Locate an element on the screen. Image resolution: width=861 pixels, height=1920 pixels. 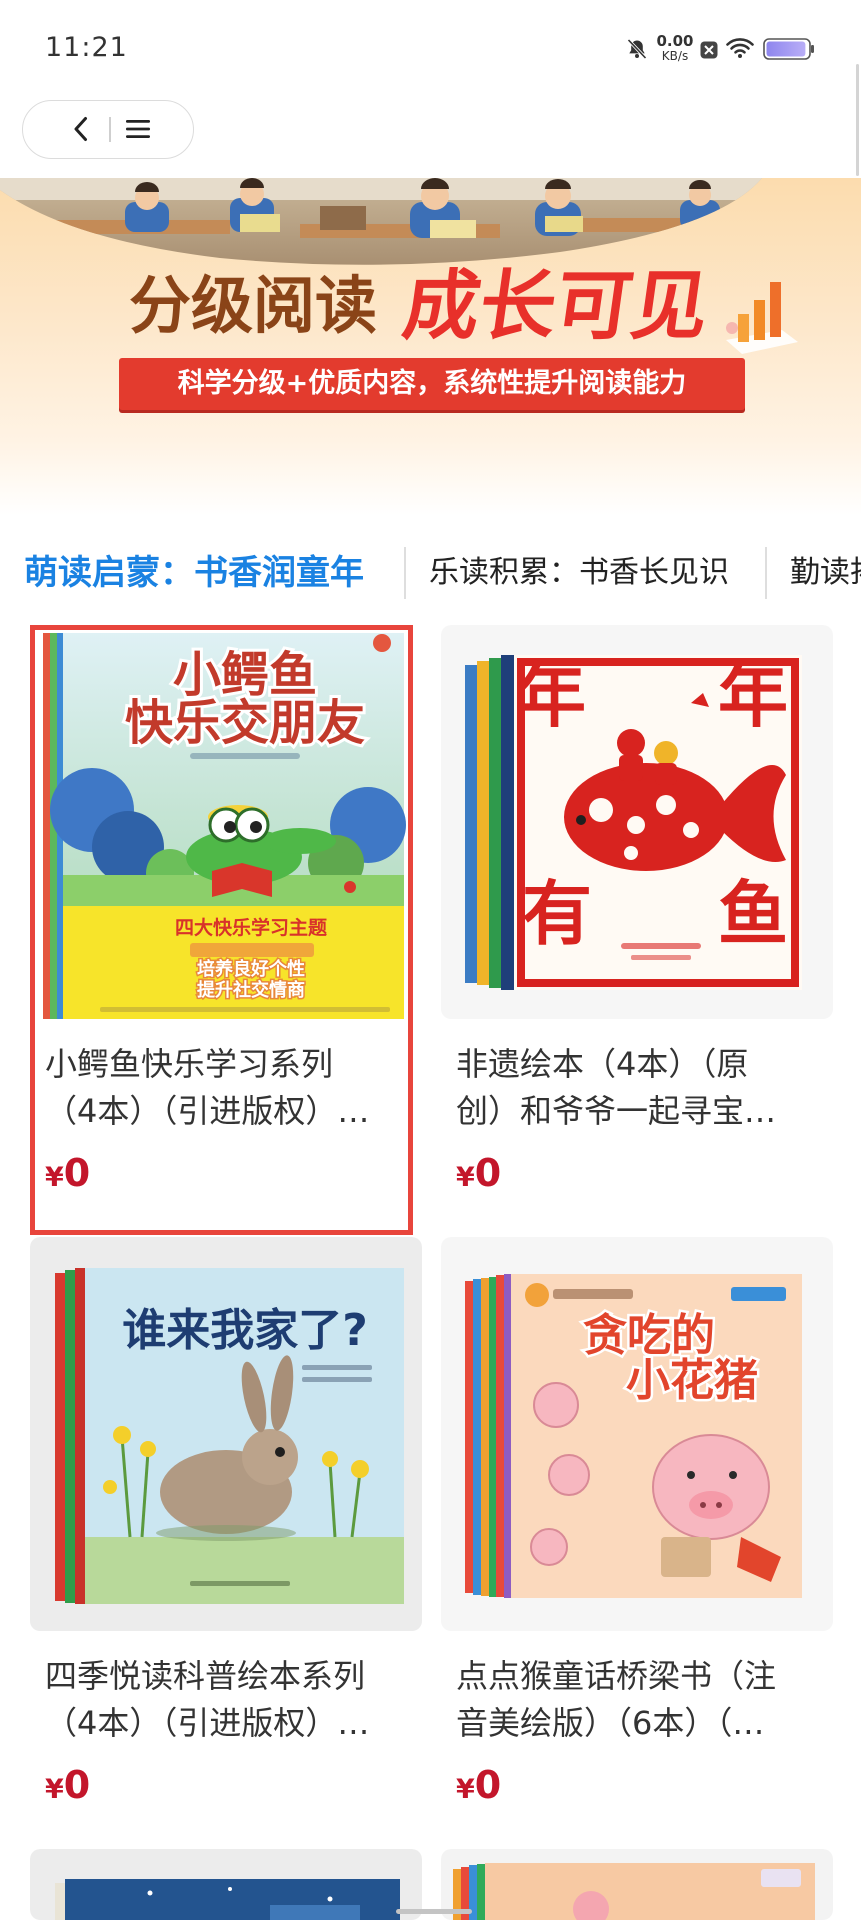
product-title-line: 非遗绘本（4本）（原 is located at coordinates (602, 1064).